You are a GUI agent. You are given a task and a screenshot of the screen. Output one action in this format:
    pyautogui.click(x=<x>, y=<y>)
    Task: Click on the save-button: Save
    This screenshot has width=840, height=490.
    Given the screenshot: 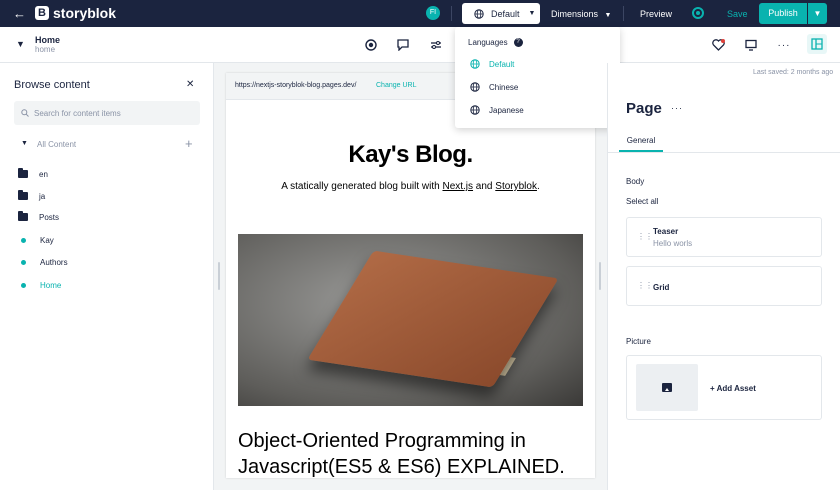 What is the action you would take?
    pyautogui.click(x=737, y=14)
    